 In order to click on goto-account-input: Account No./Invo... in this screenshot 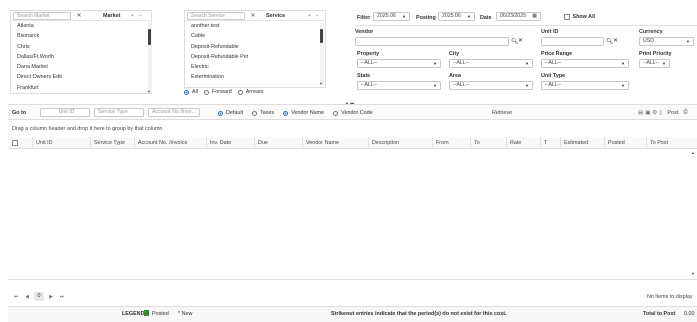, I will do `click(174, 112)`.